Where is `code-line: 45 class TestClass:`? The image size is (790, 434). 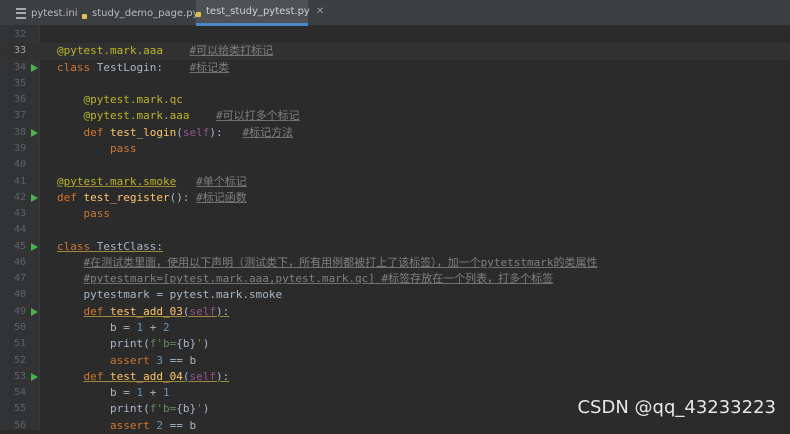 code-line: 45 class TestClass: is located at coordinates (395, 247).